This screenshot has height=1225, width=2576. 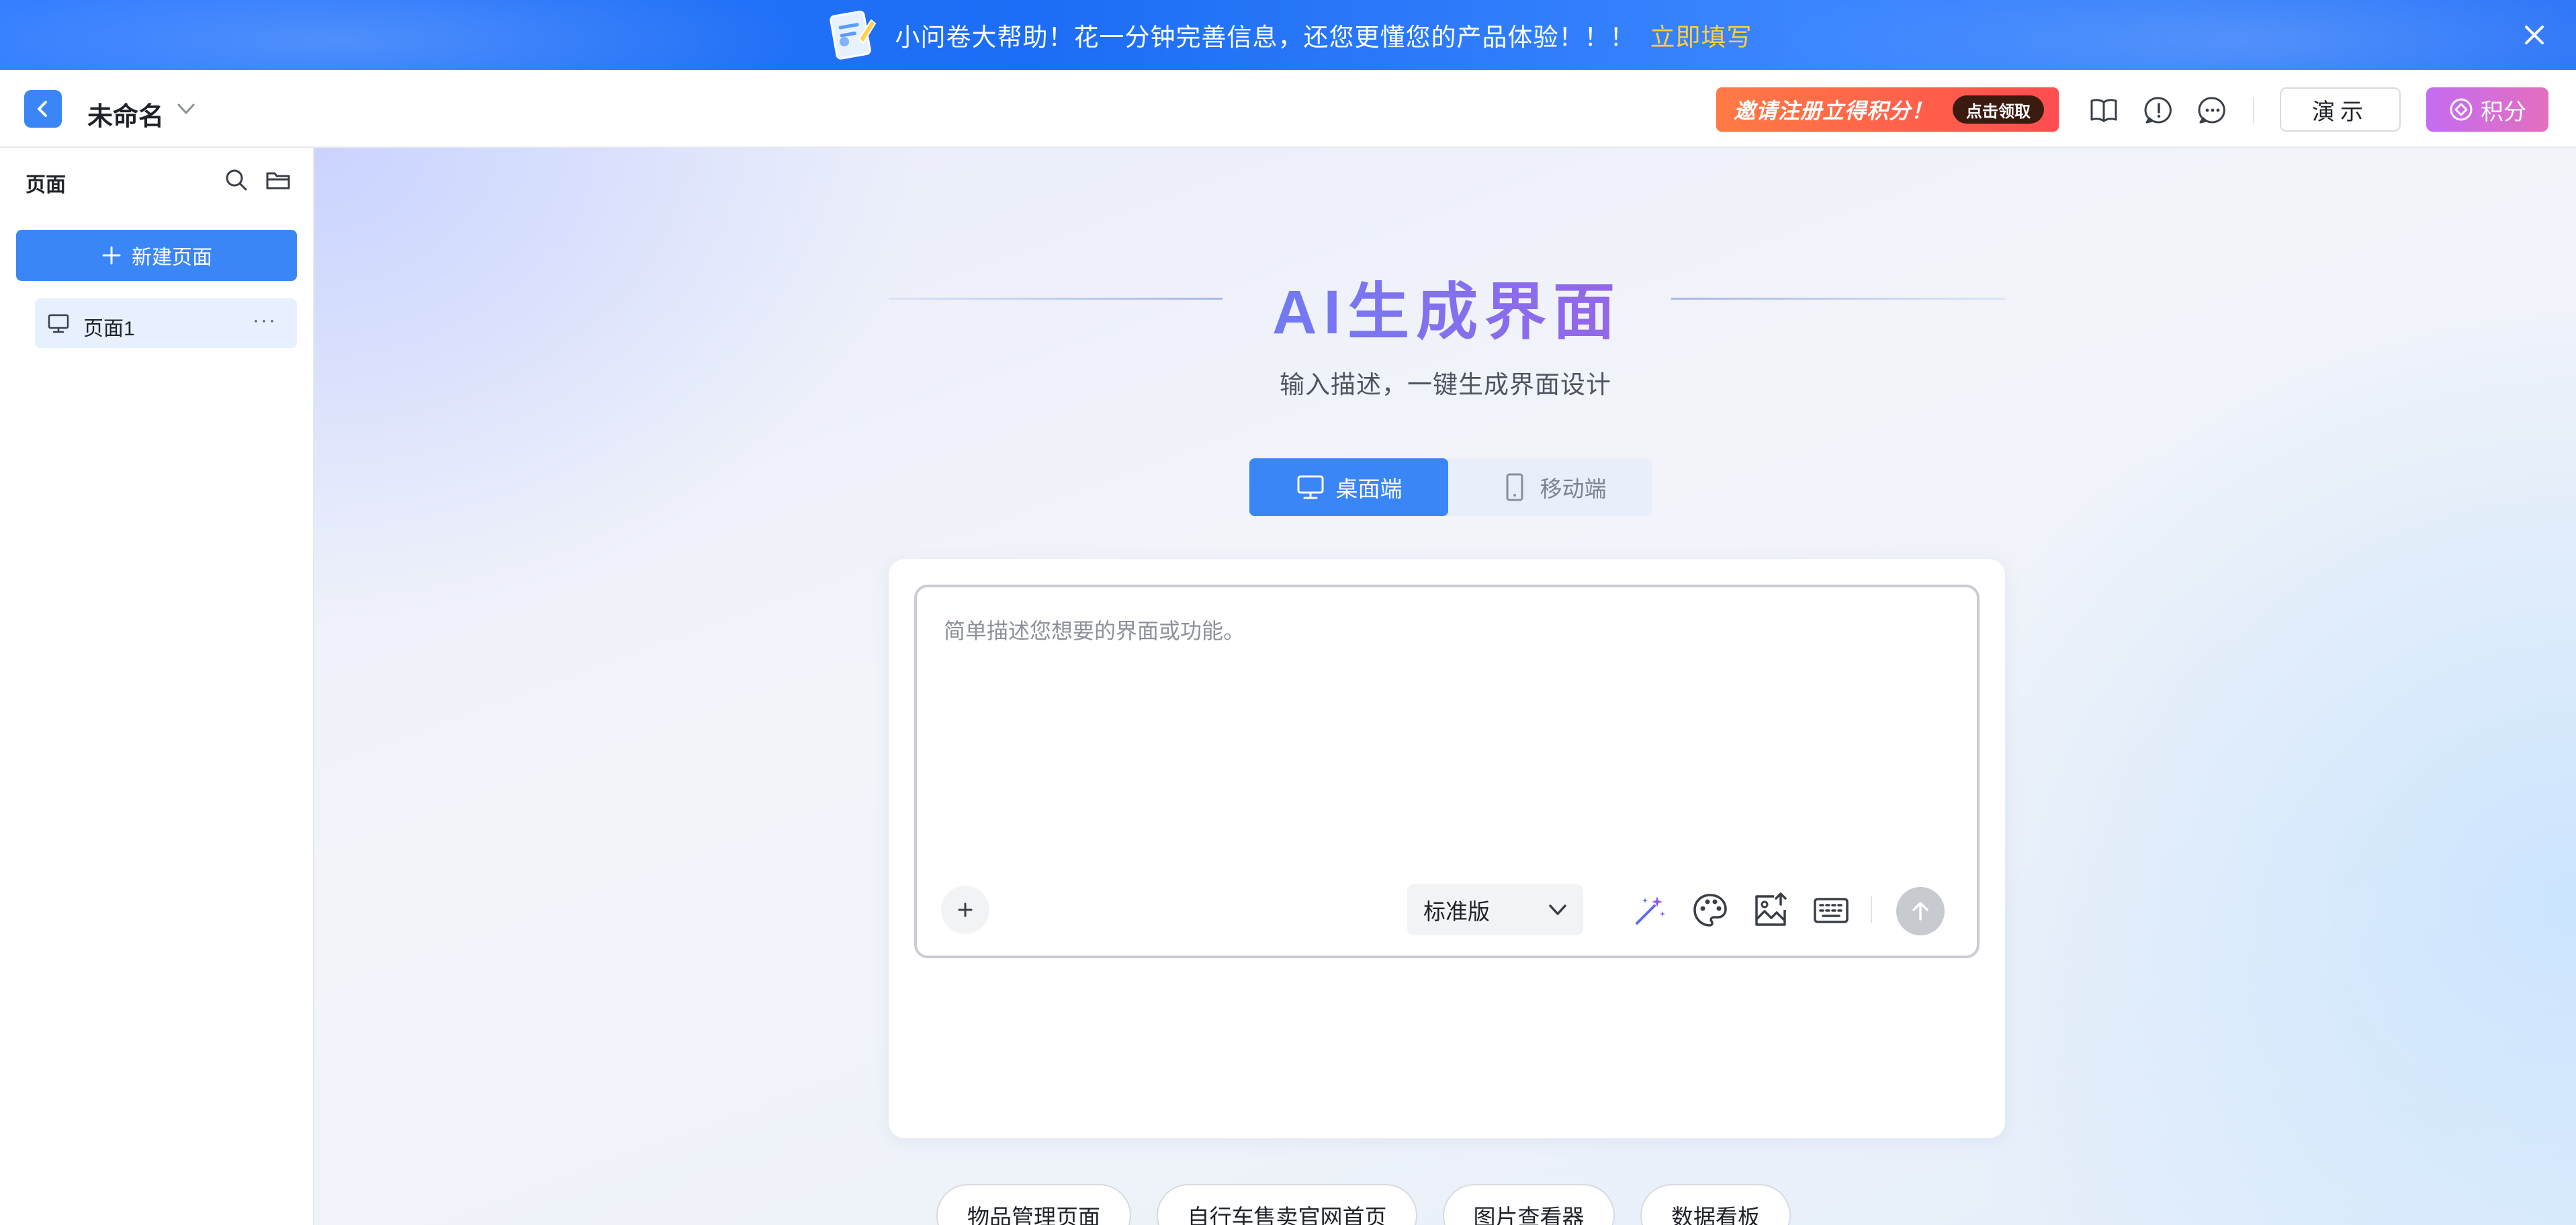 I want to click on suggestion-chip: 物品管理页面, so click(x=1033, y=1204).